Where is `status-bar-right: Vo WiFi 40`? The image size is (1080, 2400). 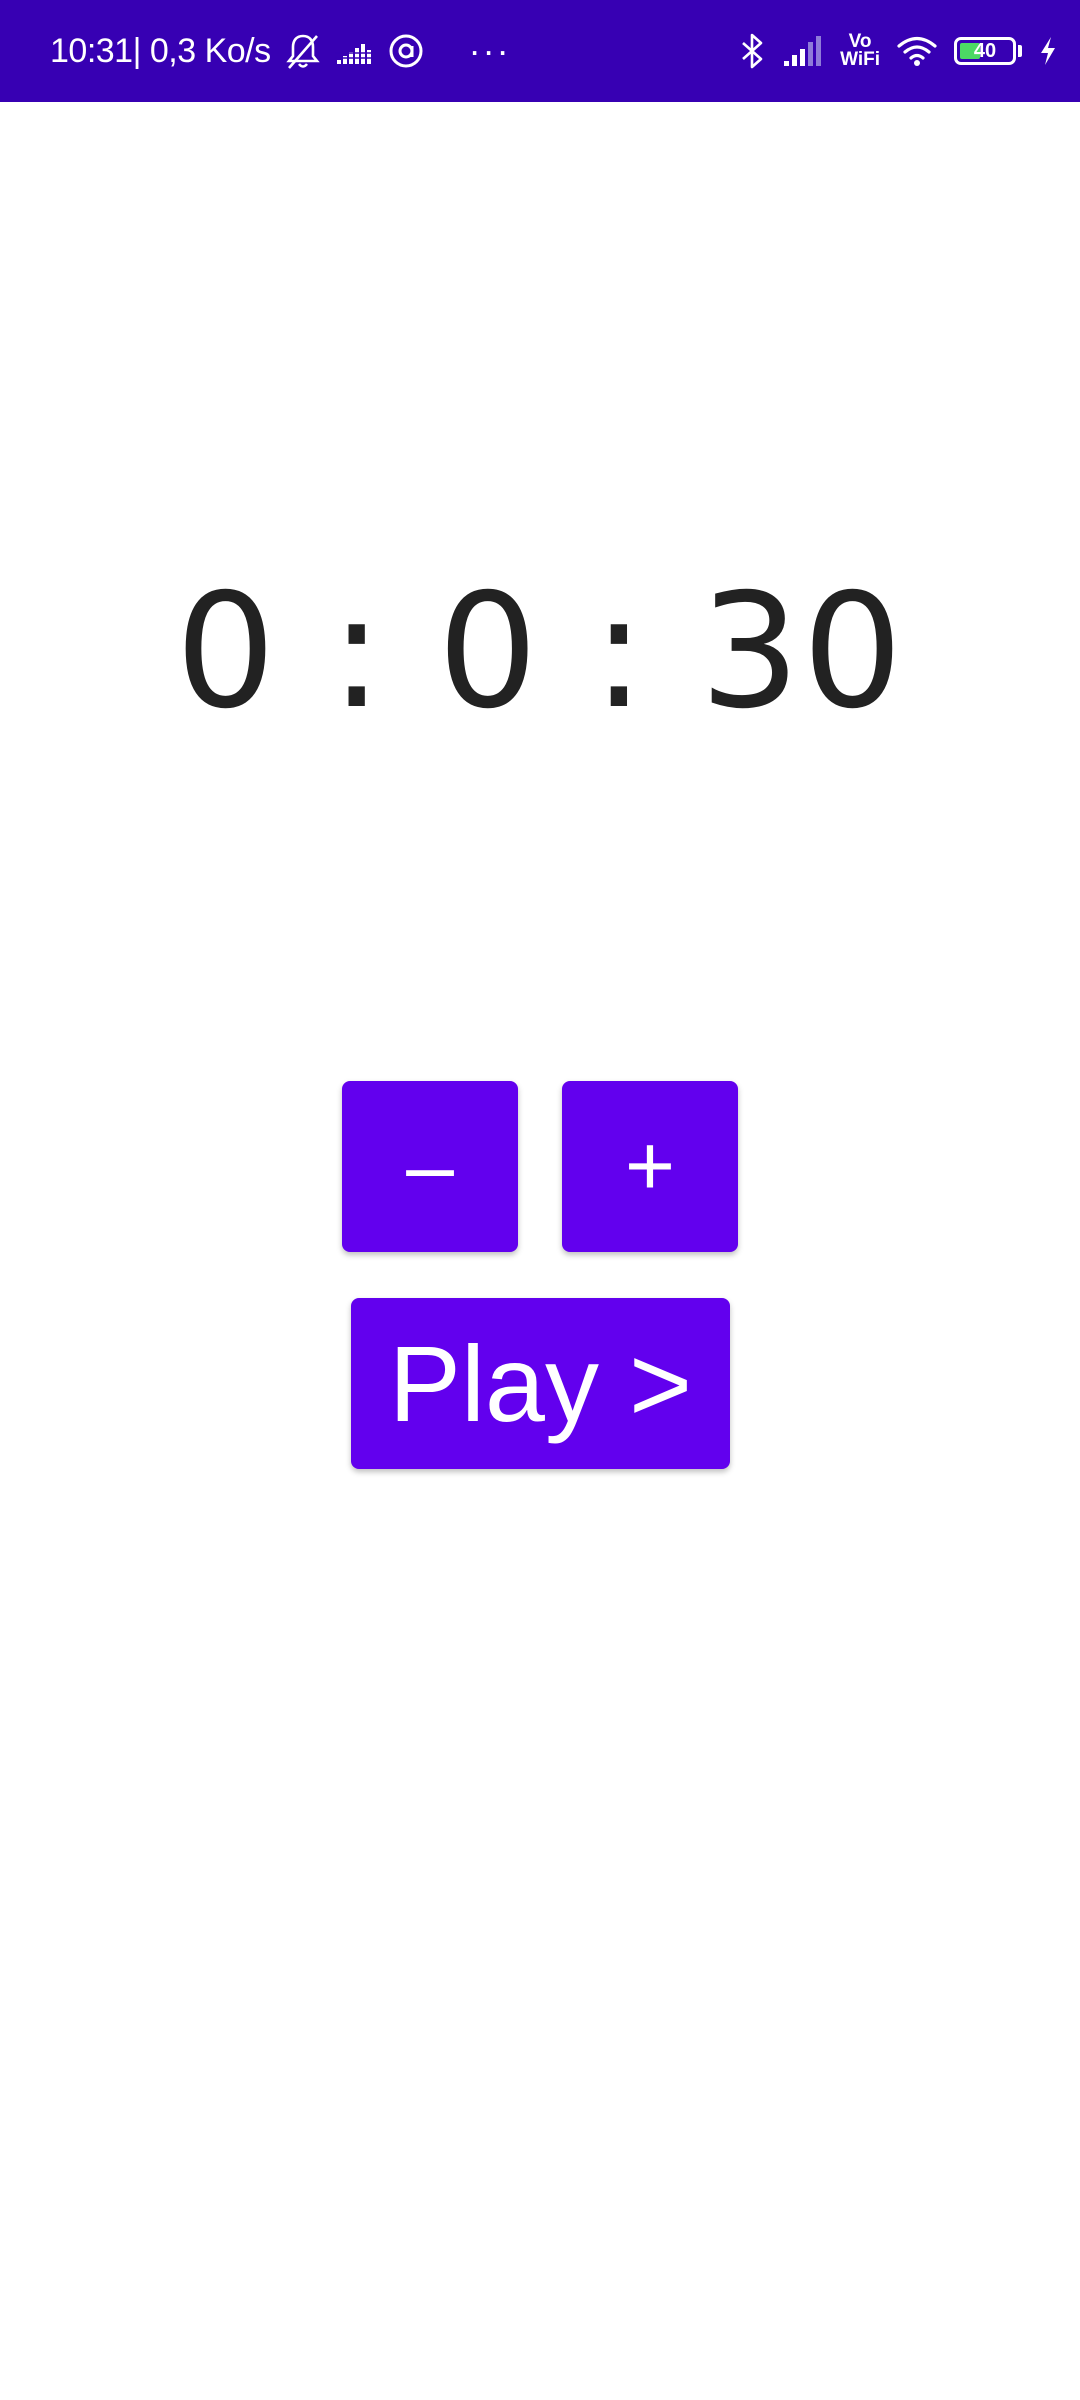 status-bar-right: Vo WiFi 40 is located at coordinates (898, 51).